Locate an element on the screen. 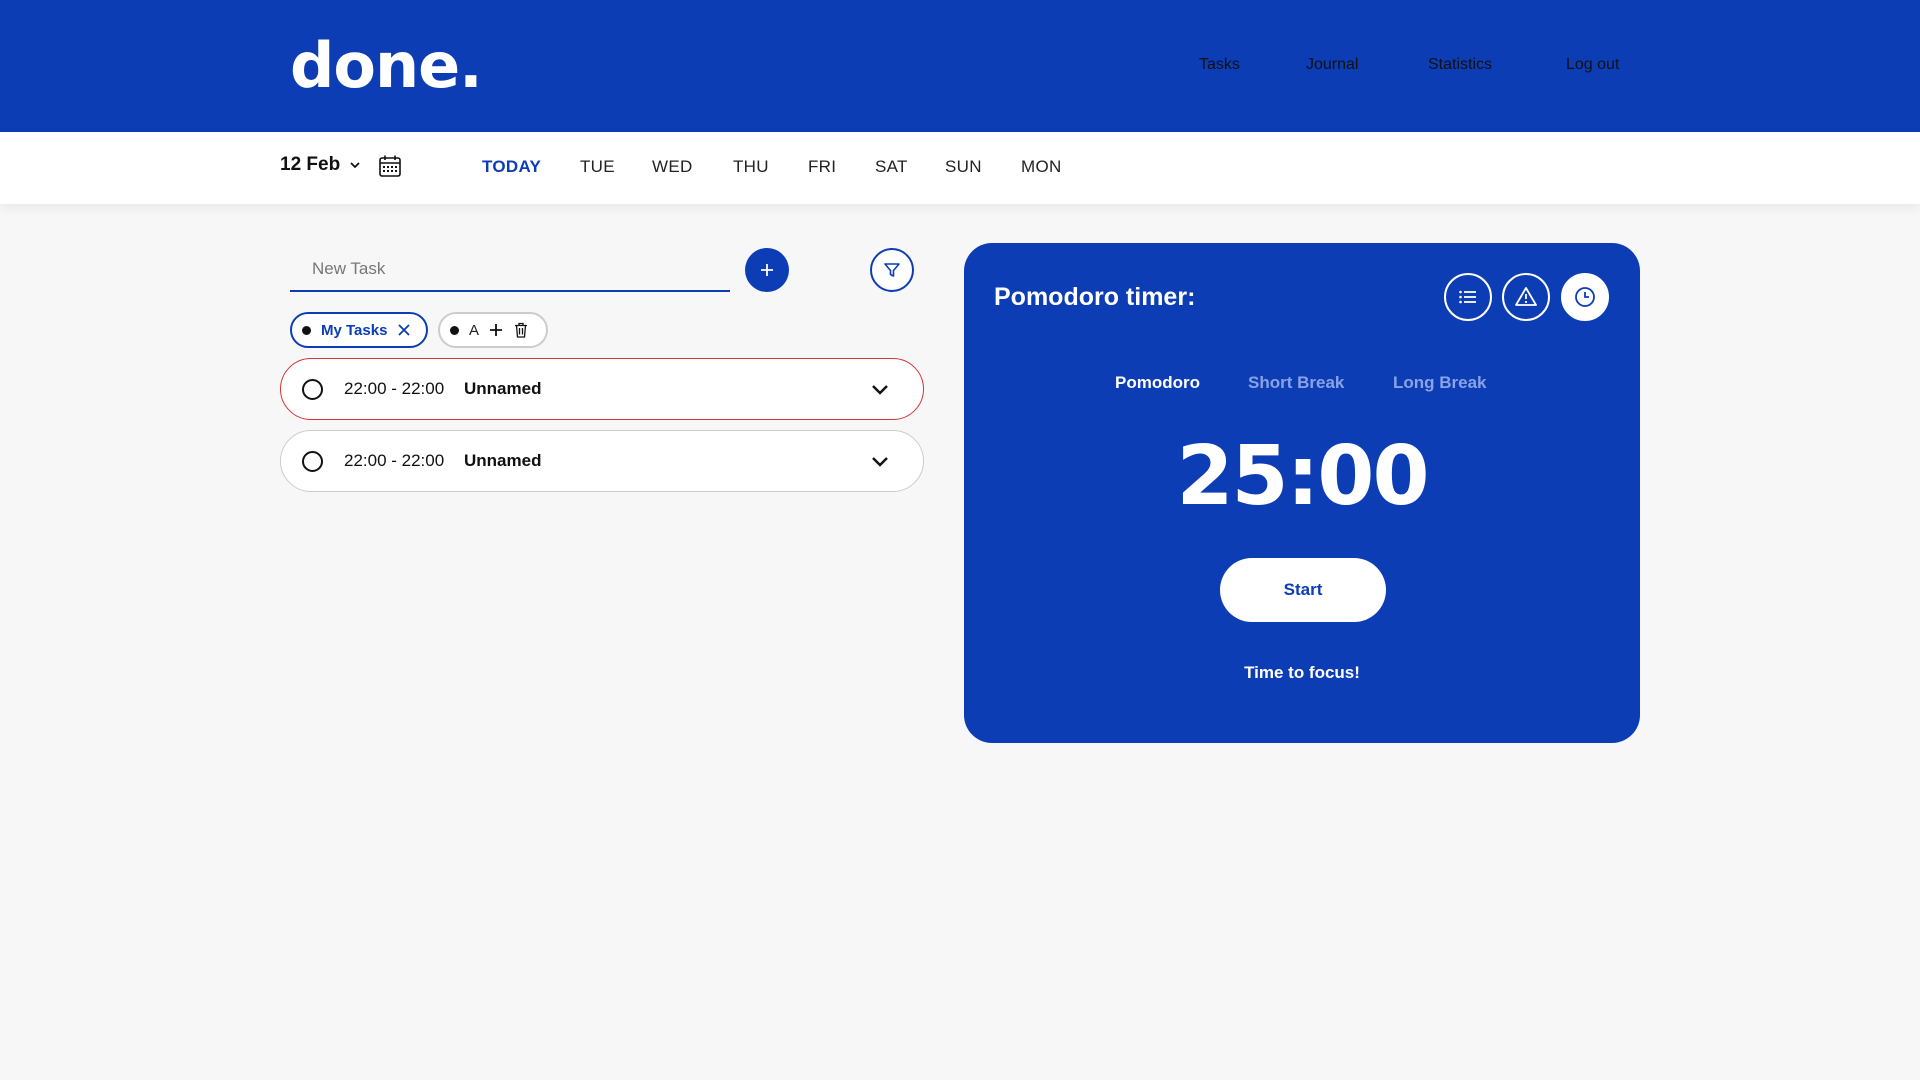 This screenshot has width=1920, height=1080. day-tab-wed: WED is located at coordinates (672, 167).